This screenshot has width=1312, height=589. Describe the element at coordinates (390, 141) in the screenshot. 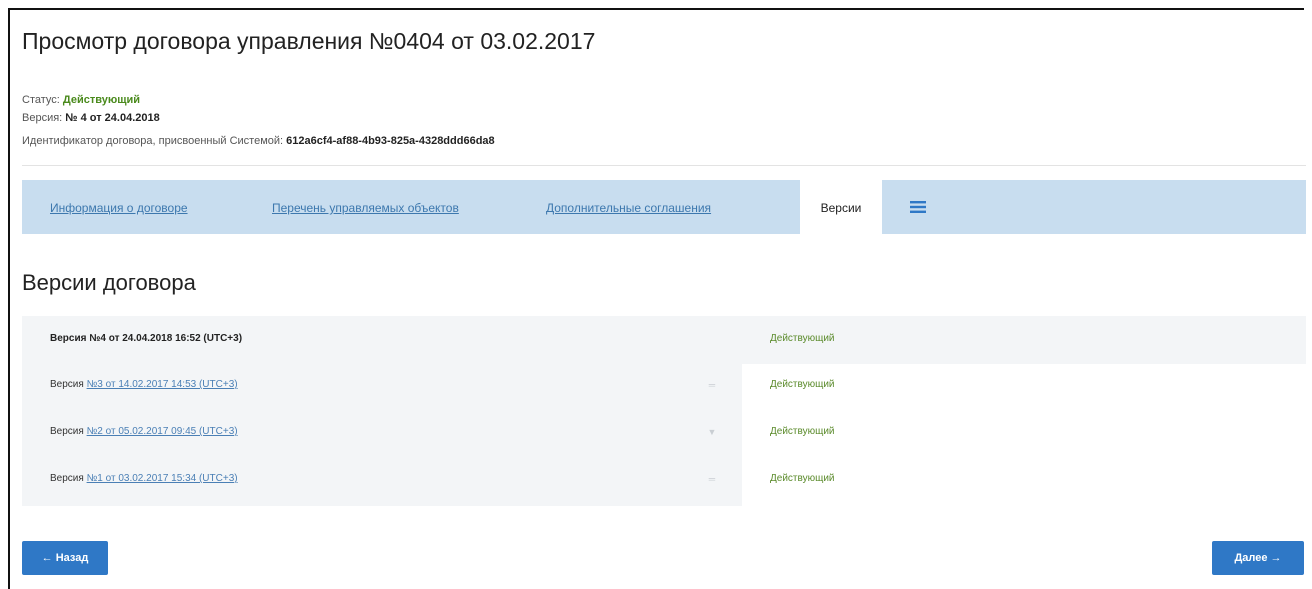

I see `contract-id-value: 612a6cf4-af88-4b93-825a-4328ddd66da8` at that location.